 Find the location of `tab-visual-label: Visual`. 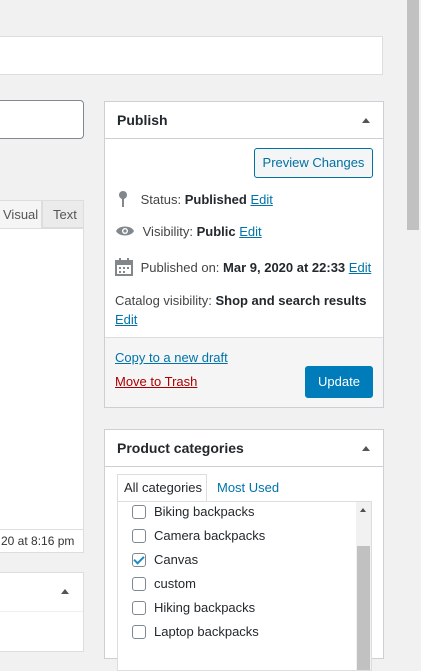

tab-visual-label: Visual is located at coordinates (21, 214).